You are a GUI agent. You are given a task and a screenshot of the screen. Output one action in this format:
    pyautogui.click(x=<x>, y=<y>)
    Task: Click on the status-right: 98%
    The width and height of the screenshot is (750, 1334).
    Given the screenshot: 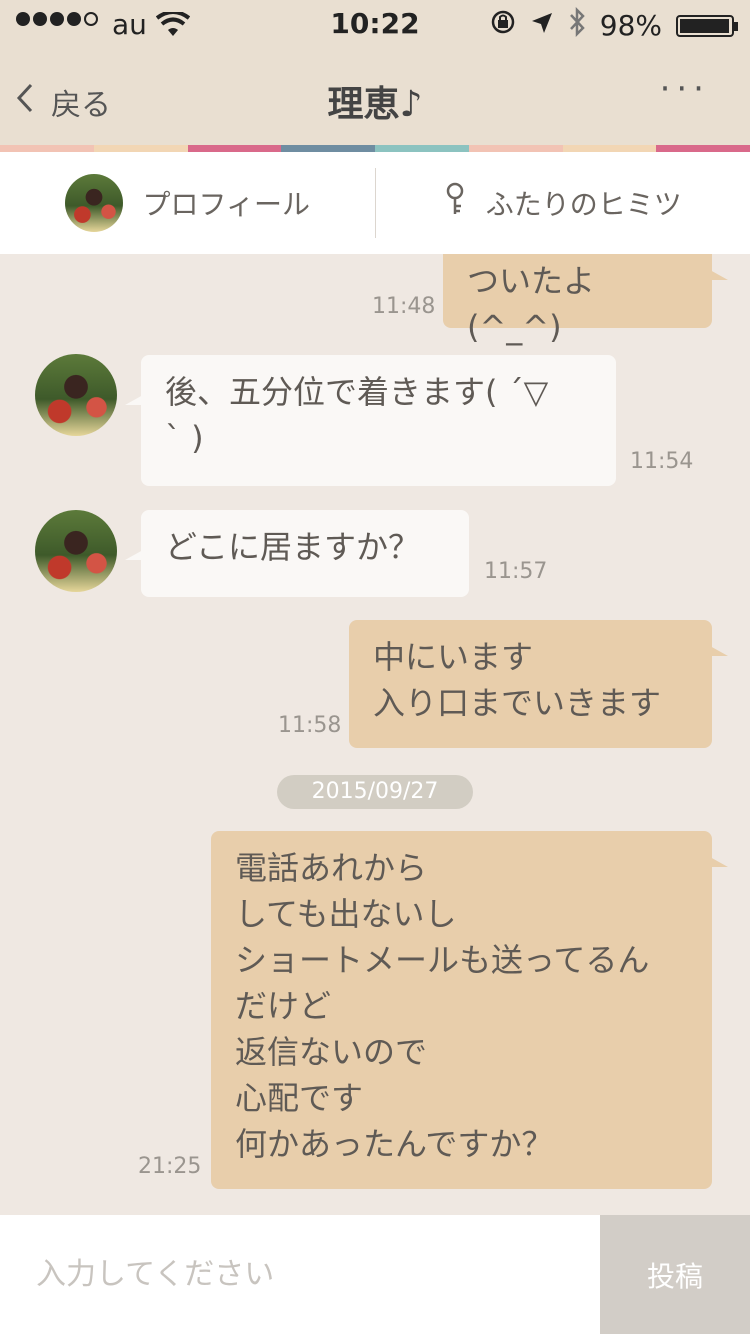 What is the action you would take?
    pyautogui.click(x=614, y=25)
    